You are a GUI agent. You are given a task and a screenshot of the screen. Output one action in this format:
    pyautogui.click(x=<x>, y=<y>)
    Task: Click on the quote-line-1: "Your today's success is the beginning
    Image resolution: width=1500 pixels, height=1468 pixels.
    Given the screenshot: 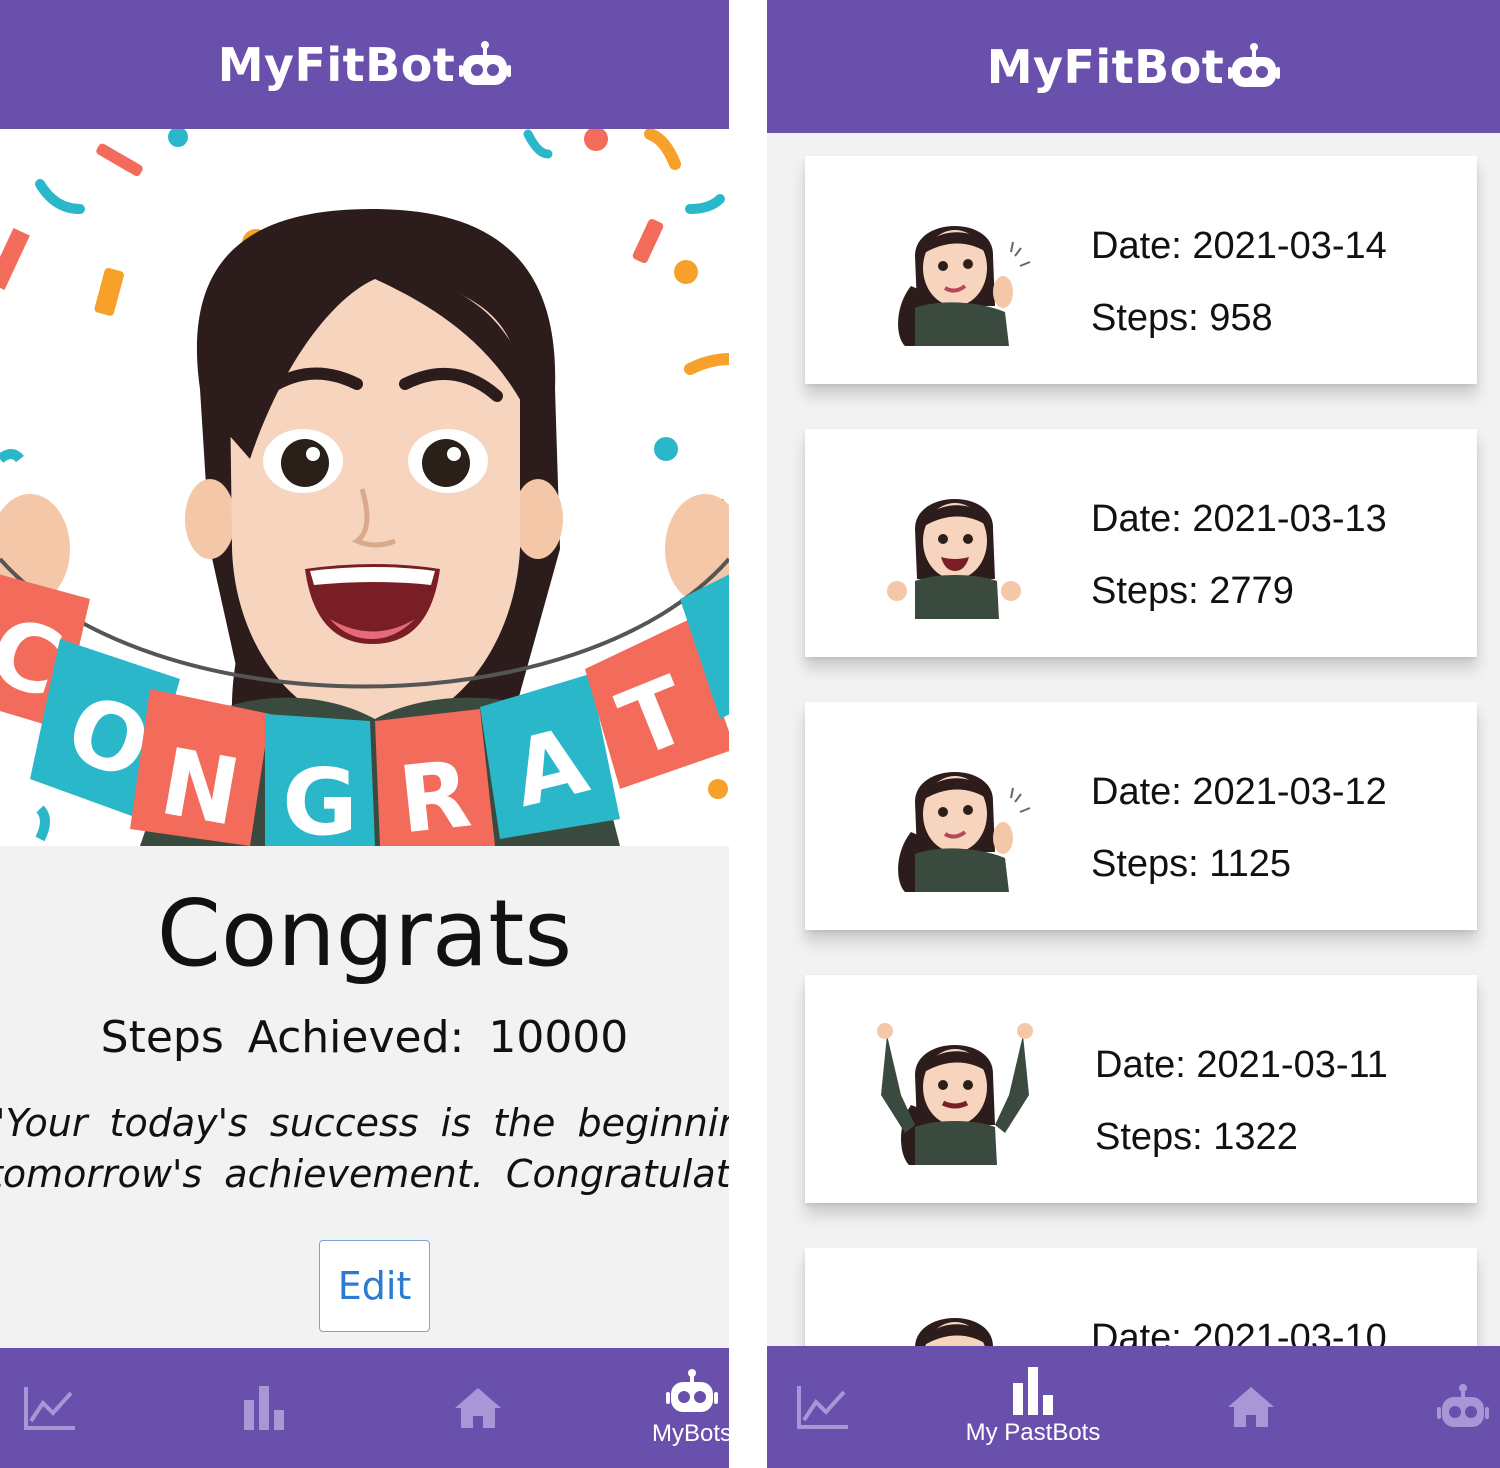 What is the action you would take?
    pyautogui.click(x=364, y=1123)
    